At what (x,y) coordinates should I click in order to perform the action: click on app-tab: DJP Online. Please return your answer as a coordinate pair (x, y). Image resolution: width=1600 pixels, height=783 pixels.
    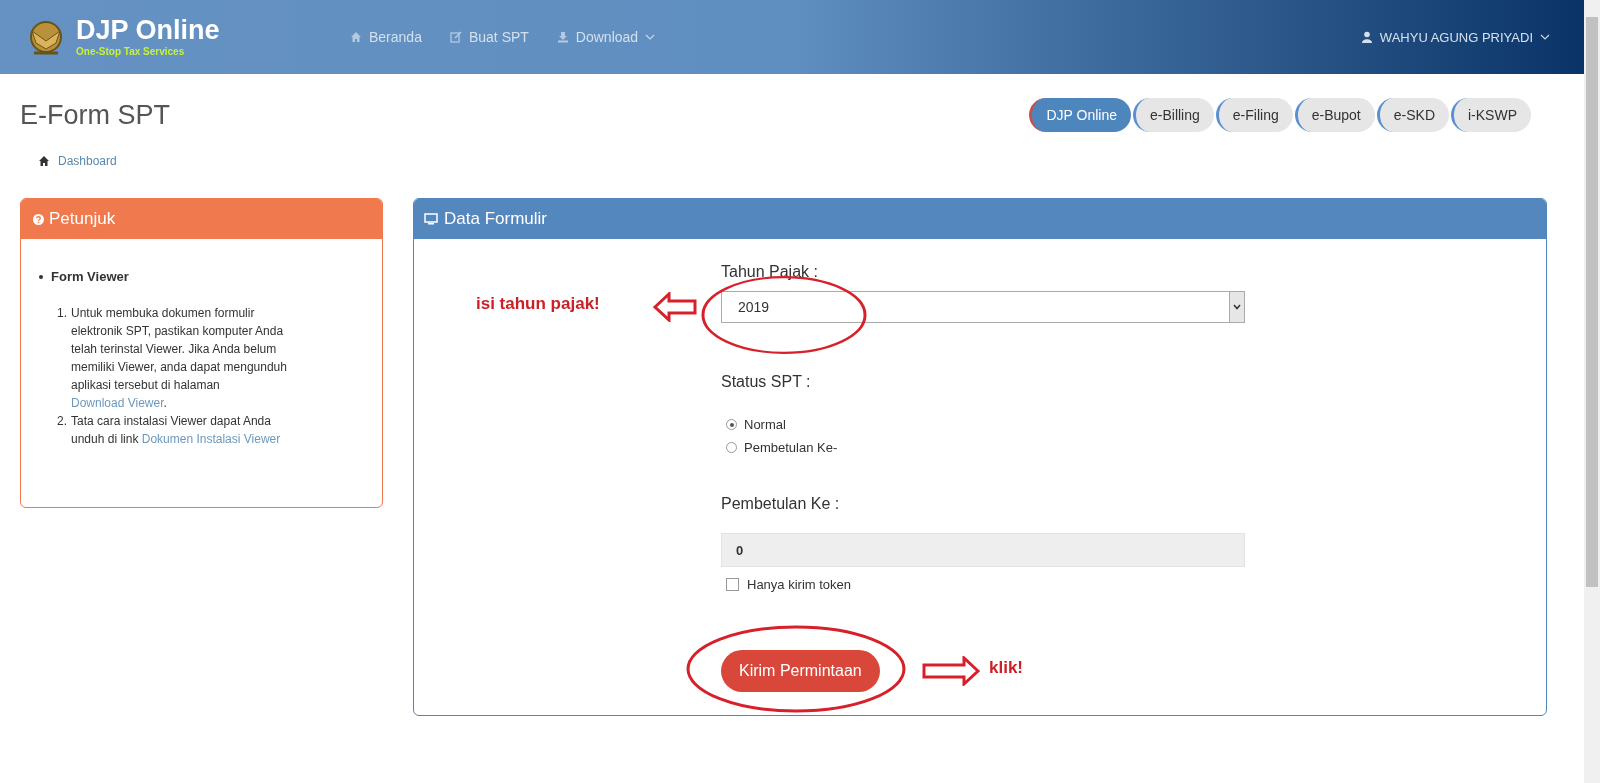
    Looking at the image, I should click on (1080, 115).